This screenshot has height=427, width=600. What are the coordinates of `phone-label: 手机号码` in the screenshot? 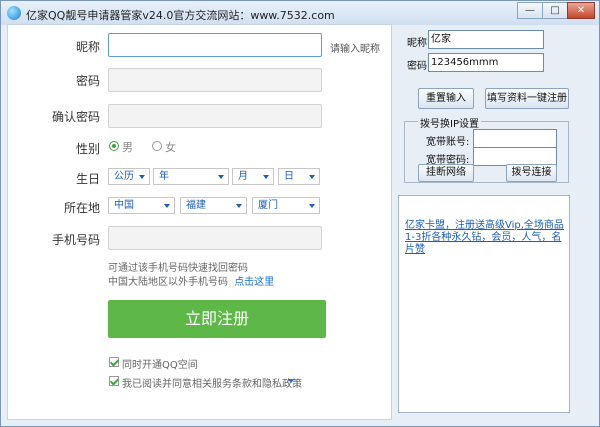 It's located at (75, 240).